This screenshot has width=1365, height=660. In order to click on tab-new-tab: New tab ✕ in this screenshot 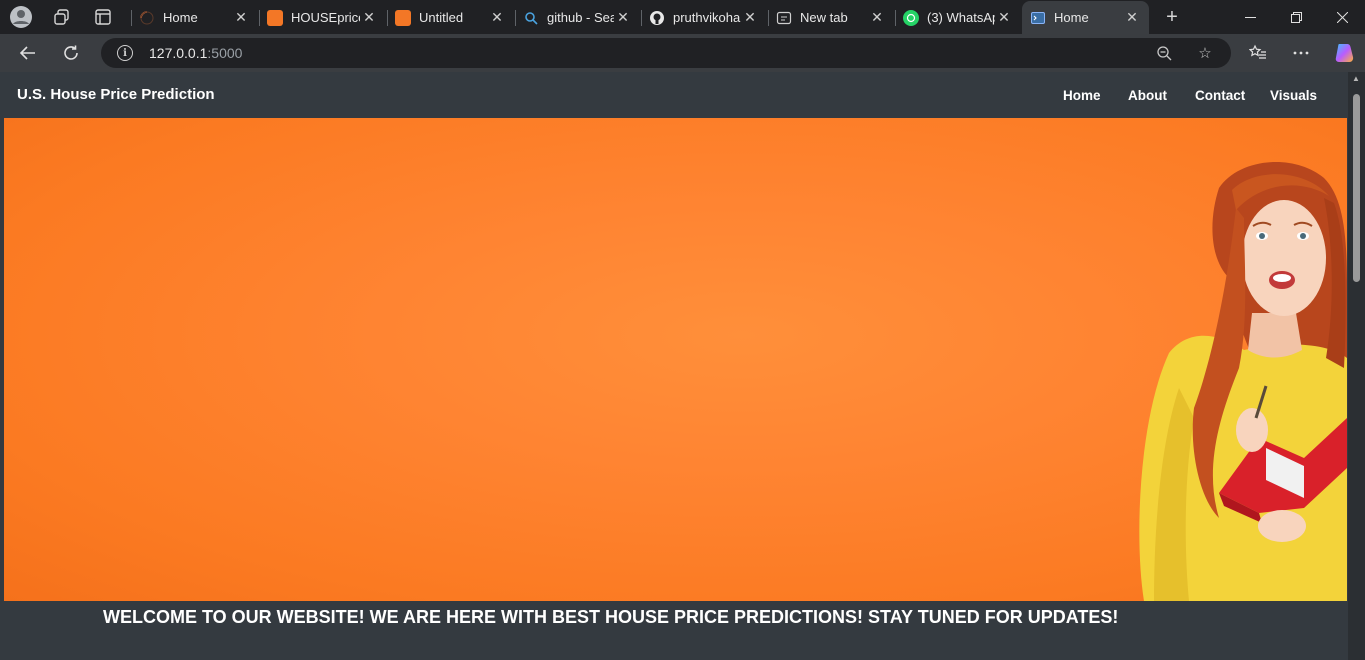, I will do `click(831, 17)`.